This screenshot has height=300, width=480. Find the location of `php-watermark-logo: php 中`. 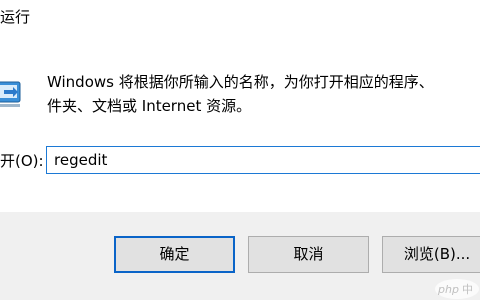

php-watermark-logo: php 中 is located at coordinates (457, 289).